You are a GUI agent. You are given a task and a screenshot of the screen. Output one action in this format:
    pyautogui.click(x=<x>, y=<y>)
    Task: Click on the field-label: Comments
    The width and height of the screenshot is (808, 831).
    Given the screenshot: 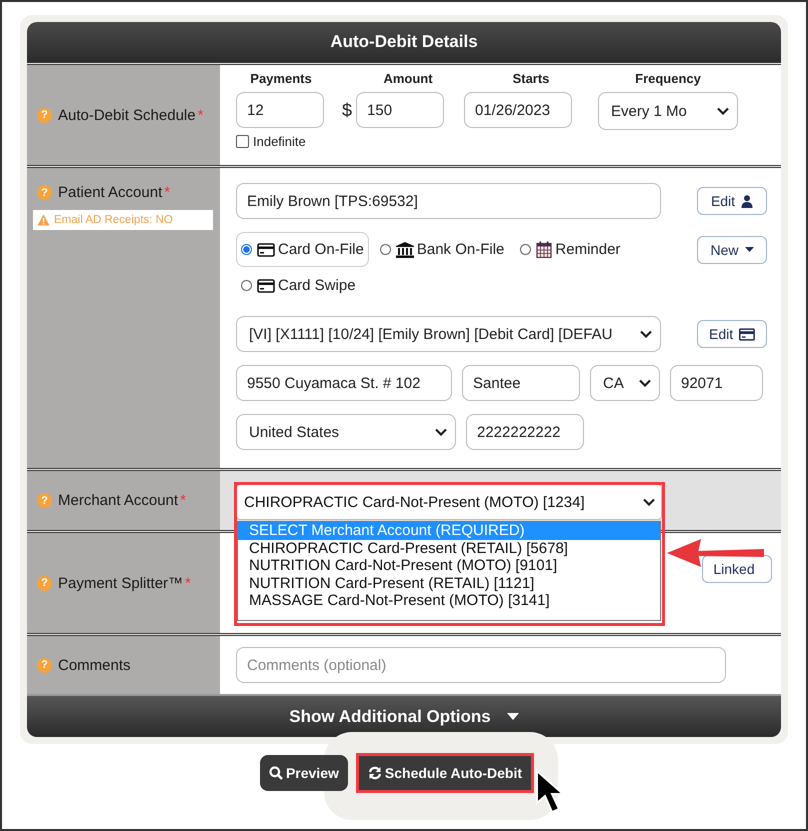 What is the action you would take?
    pyautogui.click(x=94, y=665)
    